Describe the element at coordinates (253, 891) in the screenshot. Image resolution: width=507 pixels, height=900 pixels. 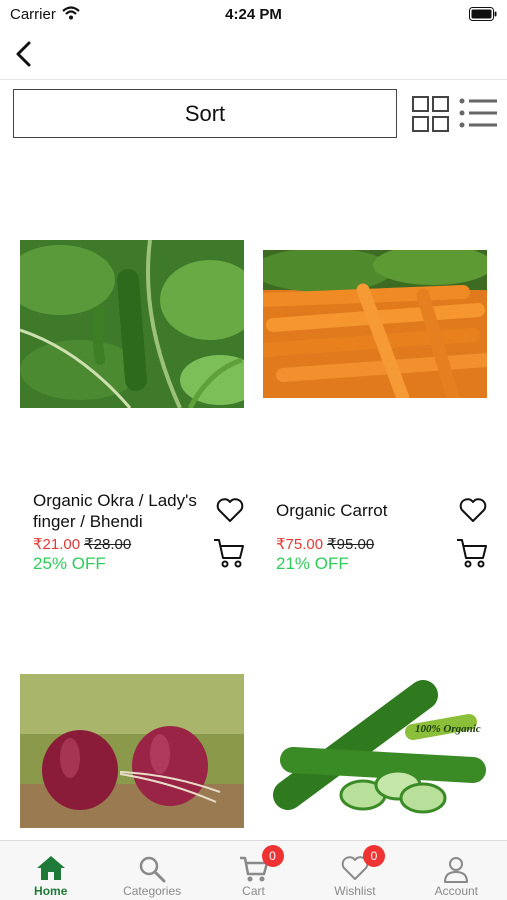
I see `tab-cart-label: Cart` at that location.